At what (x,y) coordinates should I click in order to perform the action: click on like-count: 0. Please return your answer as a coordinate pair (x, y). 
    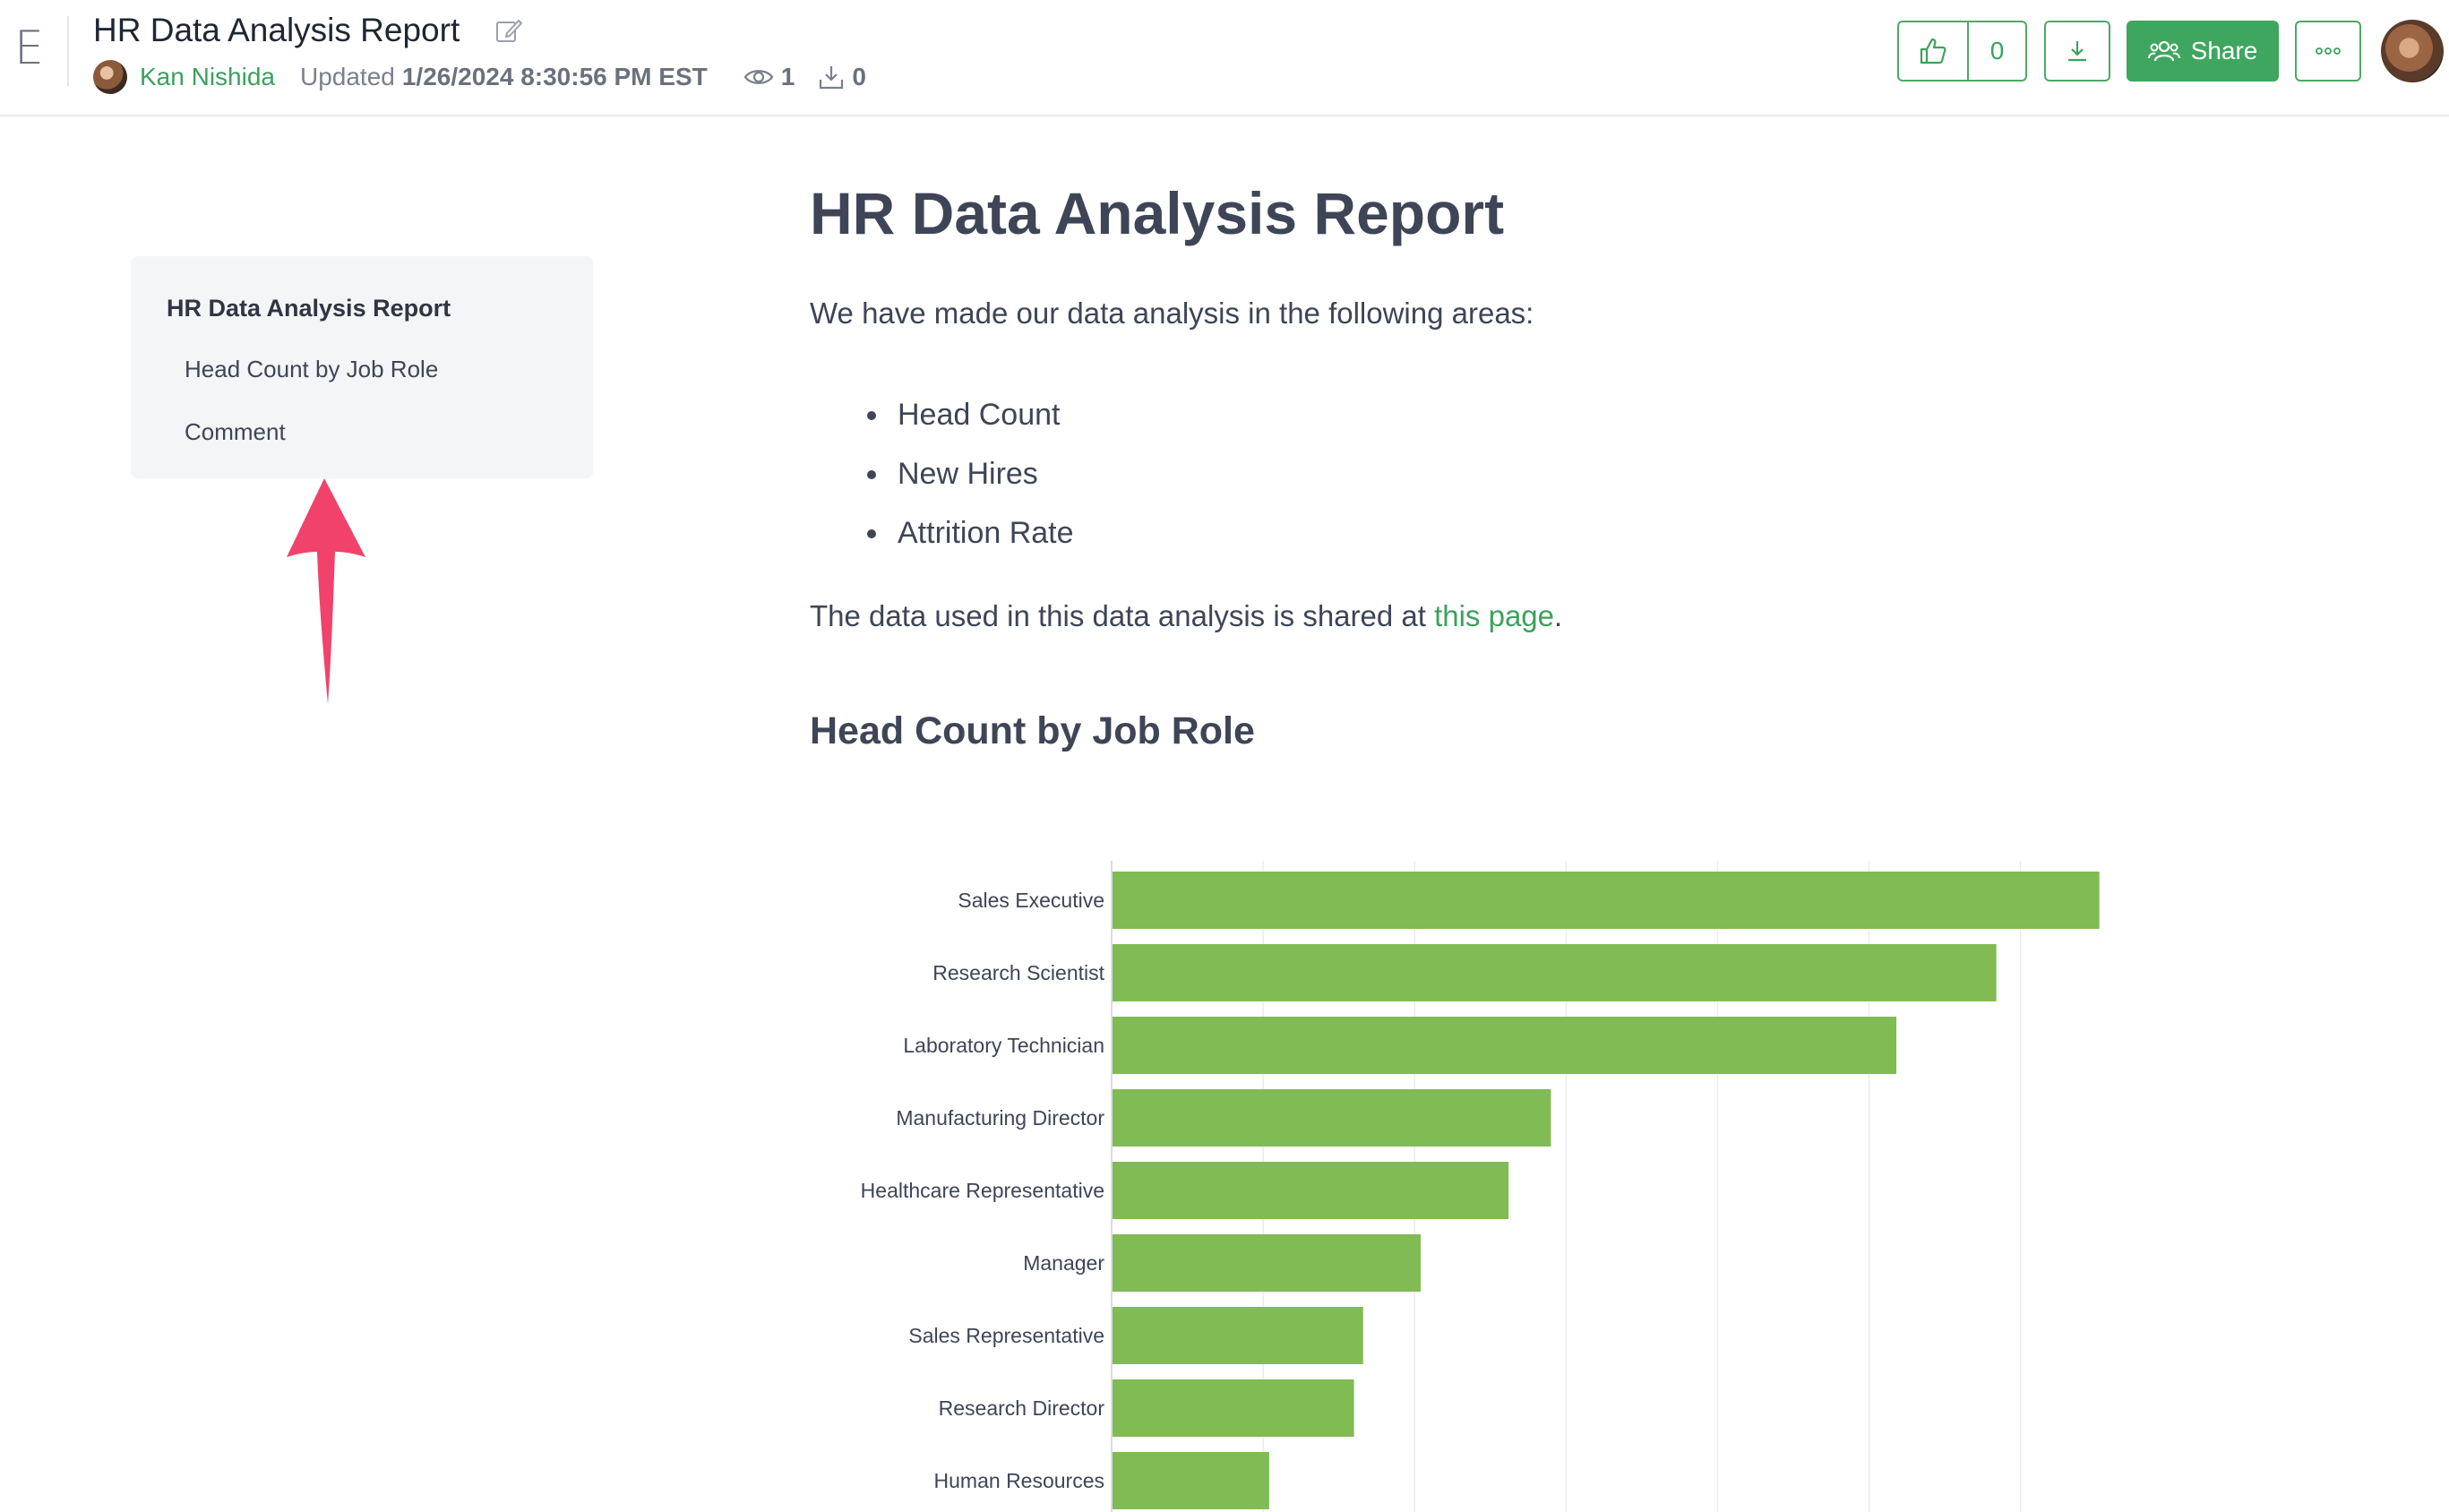
    Looking at the image, I should click on (1997, 51).